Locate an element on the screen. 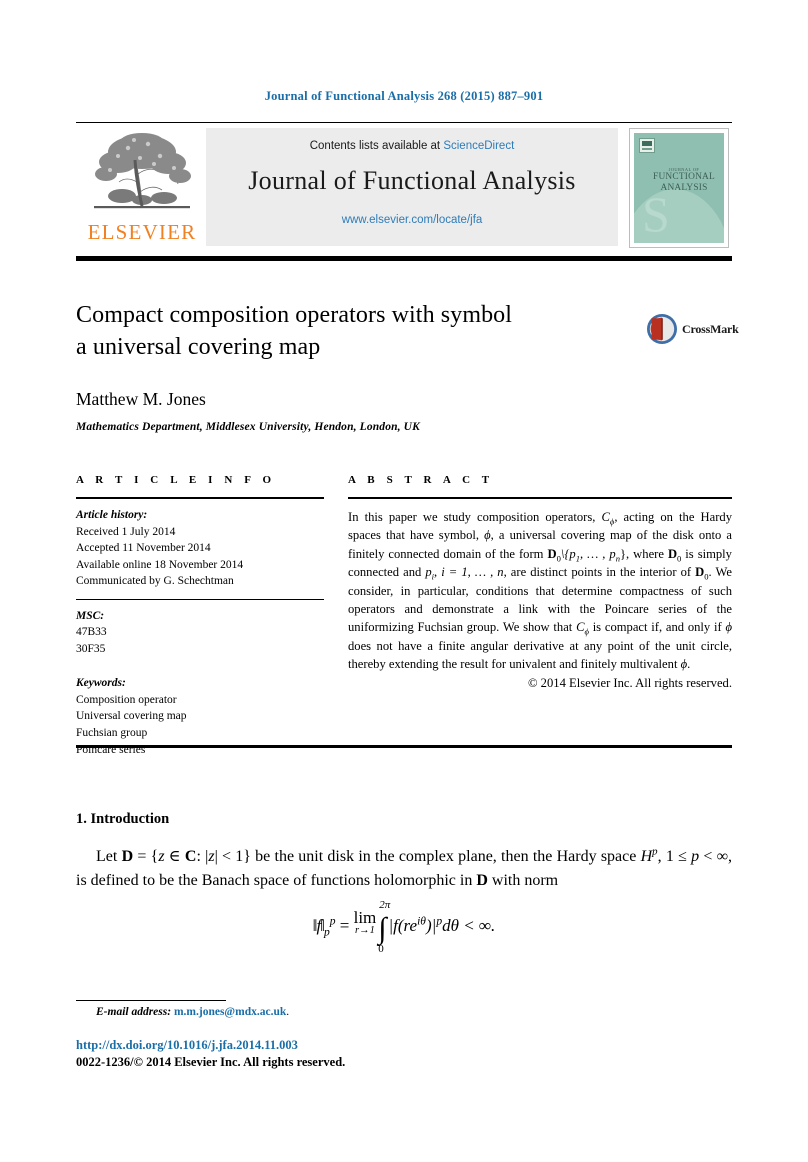 Image resolution: width=808 pixels, height=1162 pixels. keyword-1: Composition operator is located at coordinates (126, 699).